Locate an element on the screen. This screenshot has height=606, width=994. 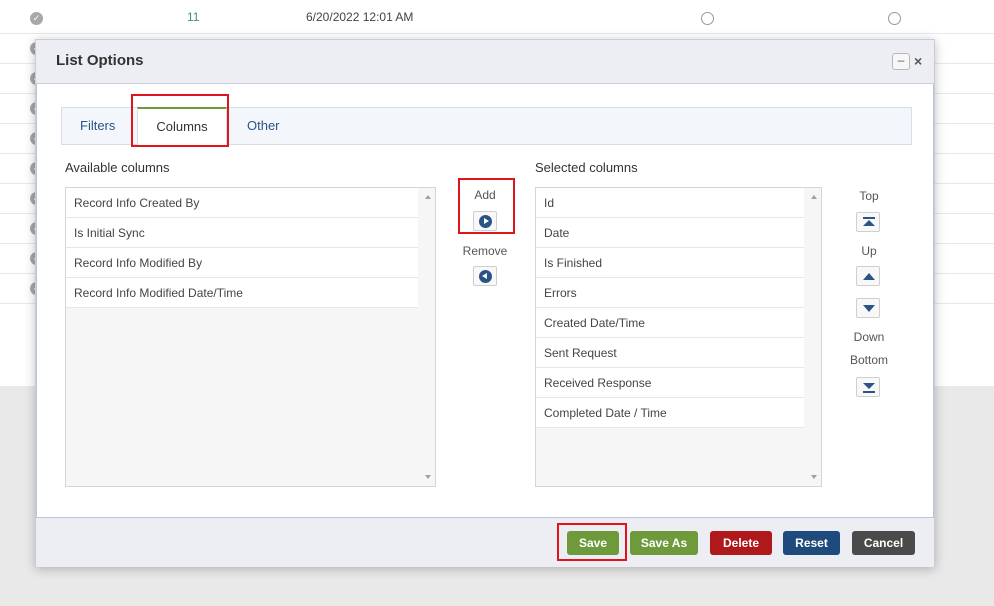
triangle-down-icon is located at coordinates (869, 308).